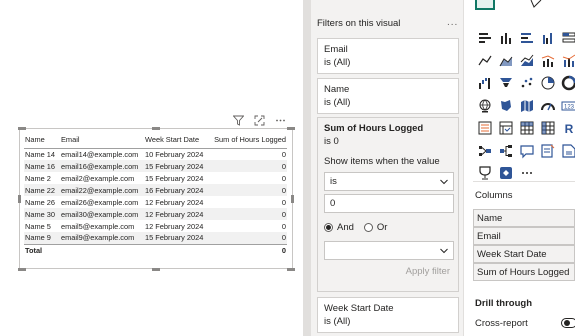  Describe the element at coordinates (331, 141) in the screenshot. I see `filter-state: is 0` at that location.